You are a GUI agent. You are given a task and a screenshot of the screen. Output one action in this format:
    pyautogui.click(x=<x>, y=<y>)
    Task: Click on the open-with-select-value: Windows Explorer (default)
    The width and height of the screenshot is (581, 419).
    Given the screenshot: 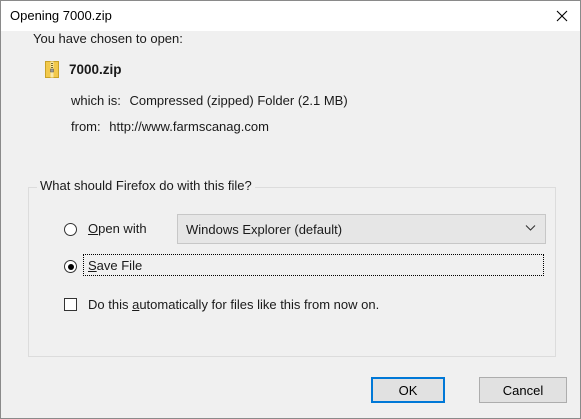 What is the action you would take?
    pyautogui.click(x=264, y=229)
    